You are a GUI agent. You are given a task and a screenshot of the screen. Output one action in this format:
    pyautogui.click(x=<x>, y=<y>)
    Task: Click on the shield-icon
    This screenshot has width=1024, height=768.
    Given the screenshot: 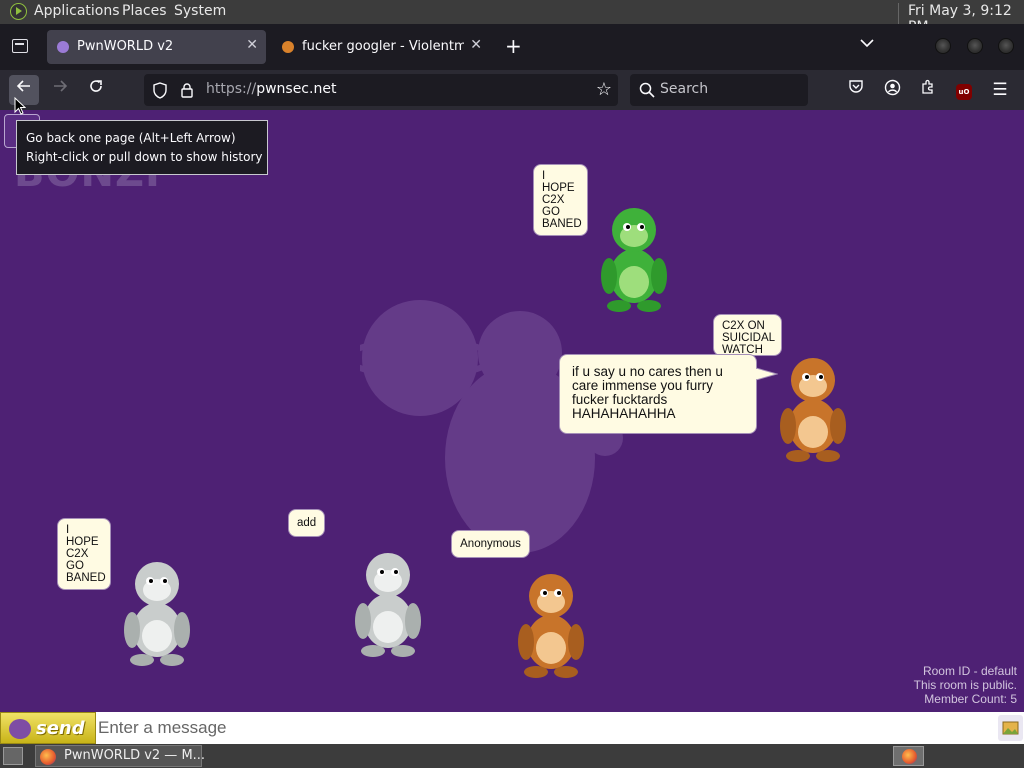 What is the action you would take?
    pyautogui.click(x=160, y=90)
    